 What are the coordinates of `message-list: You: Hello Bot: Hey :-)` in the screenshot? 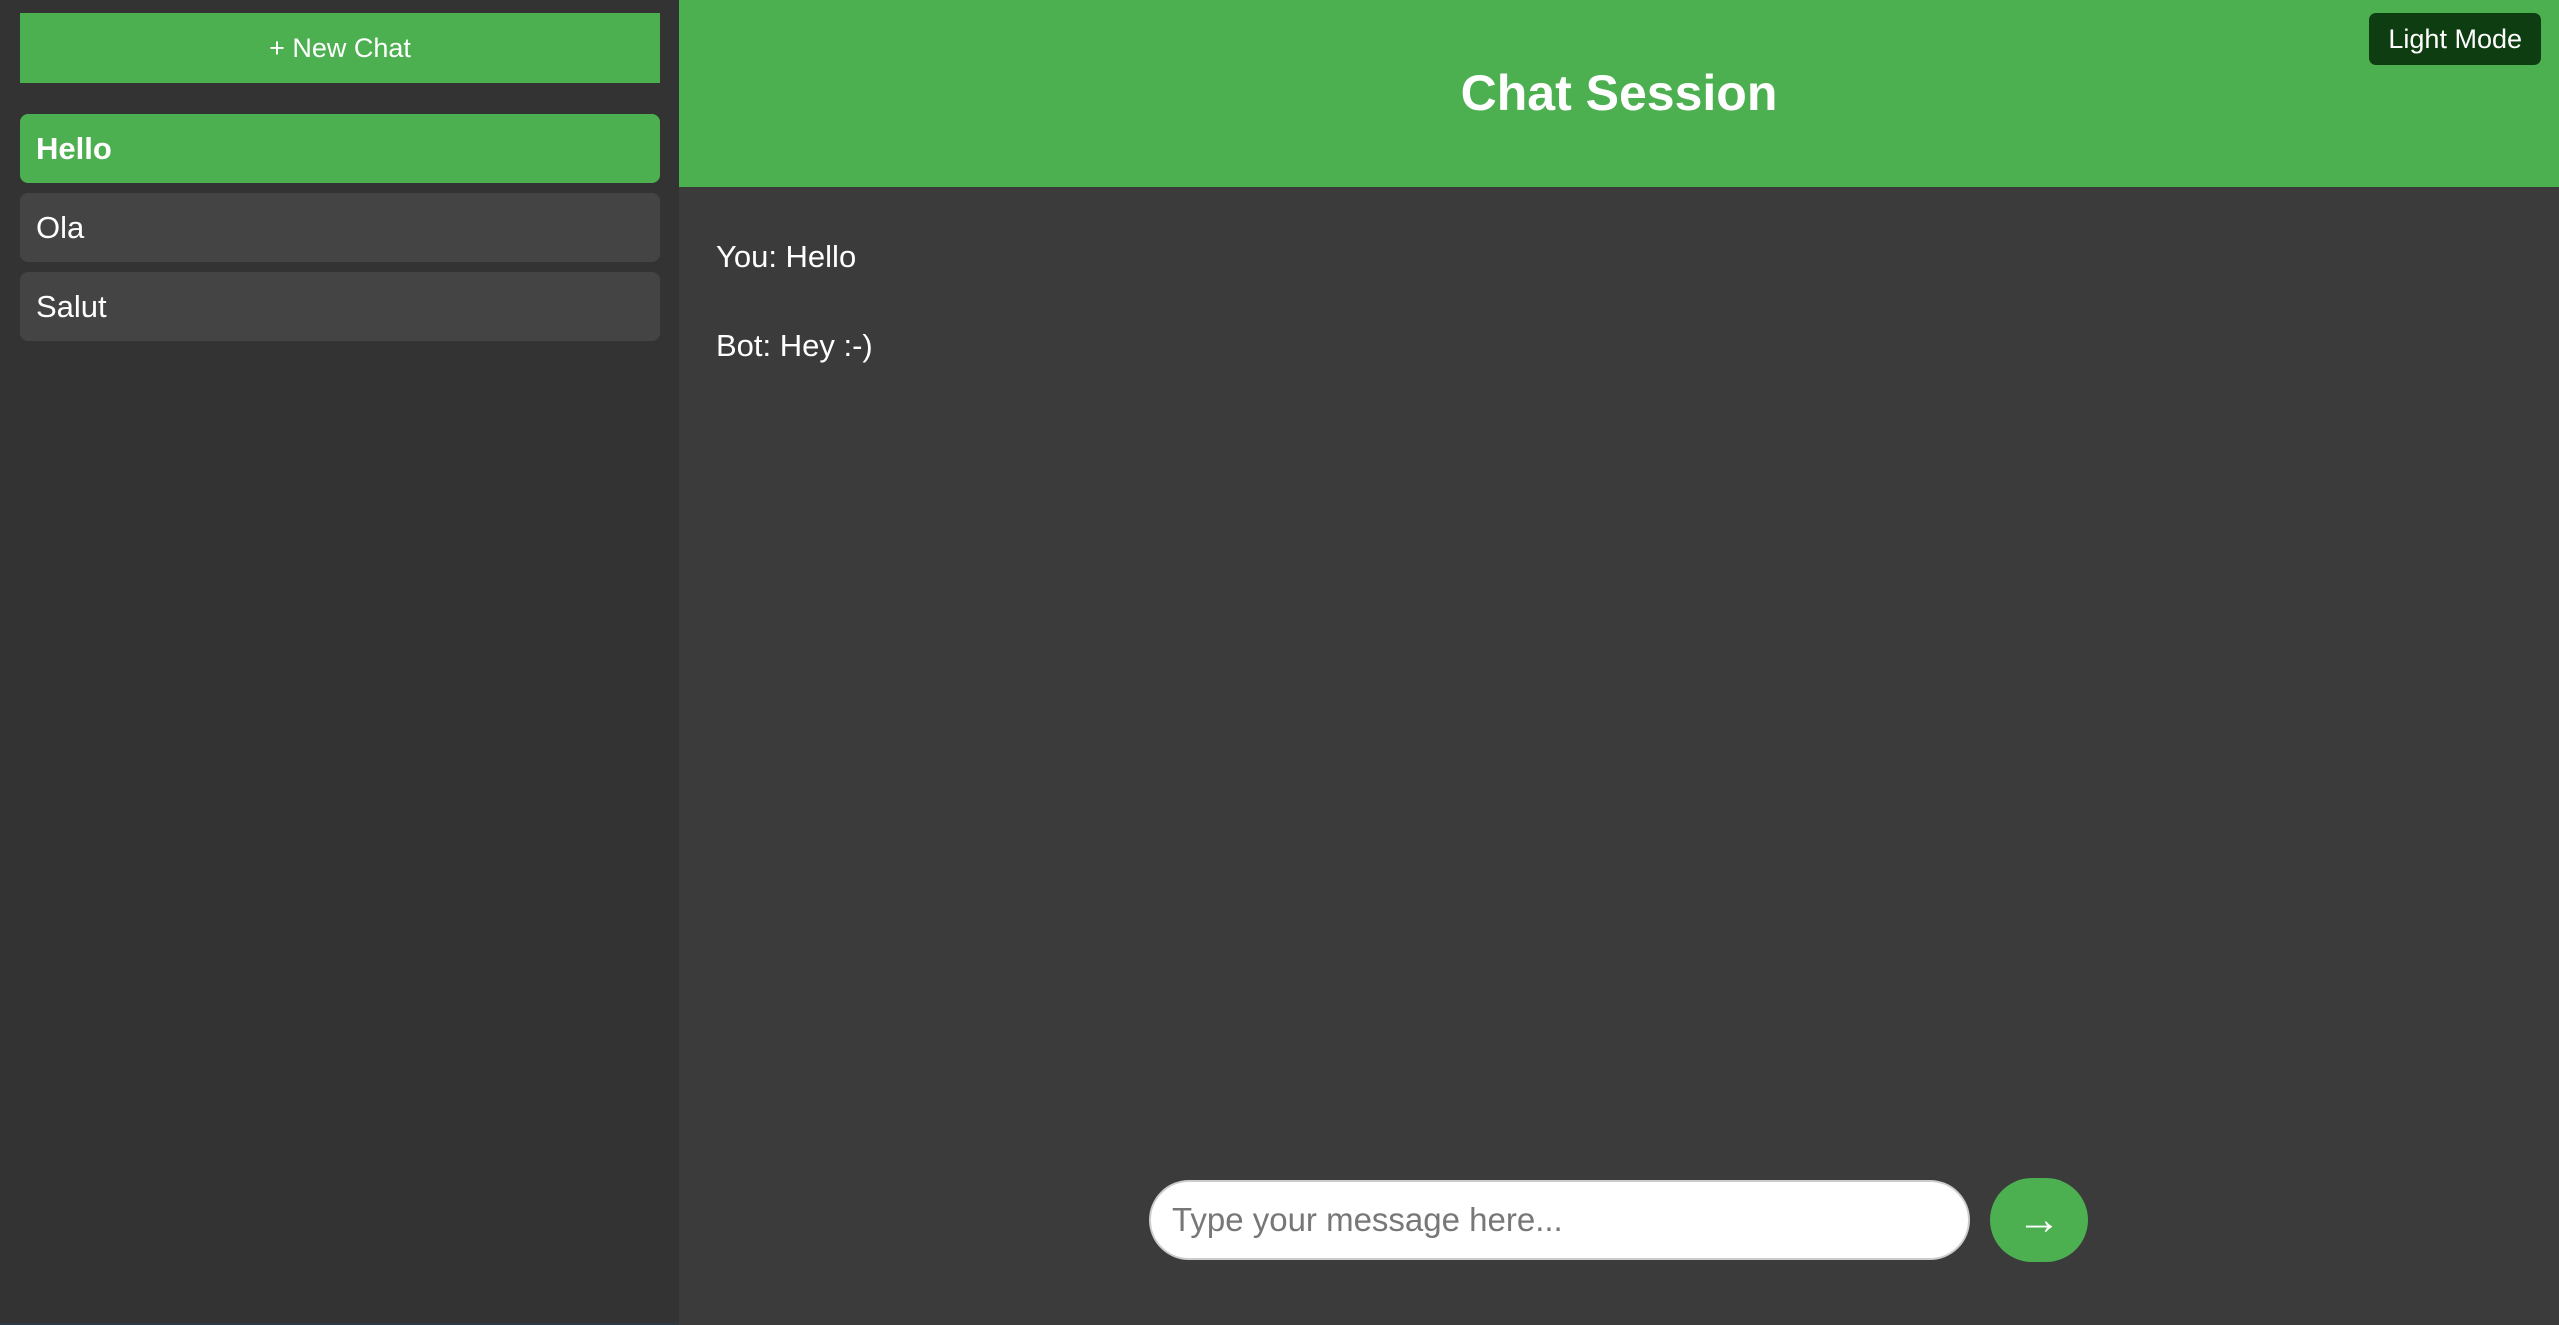 It's located at (1619, 275).